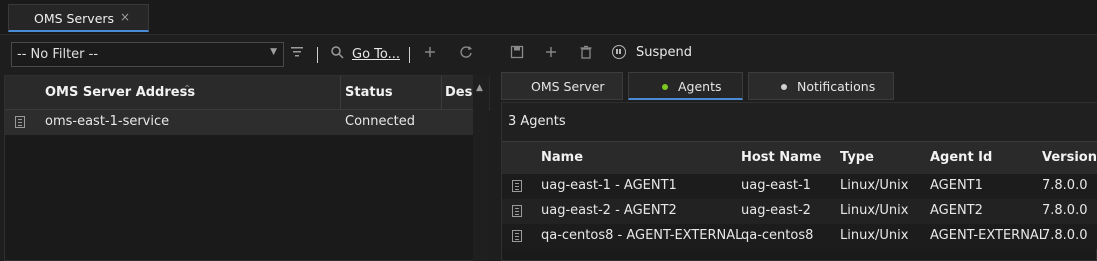 The image size is (1097, 261). What do you see at coordinates (664, 52) in the screenshot?
I see `suspend-button: Suspend` at bounding box center [664, 52].